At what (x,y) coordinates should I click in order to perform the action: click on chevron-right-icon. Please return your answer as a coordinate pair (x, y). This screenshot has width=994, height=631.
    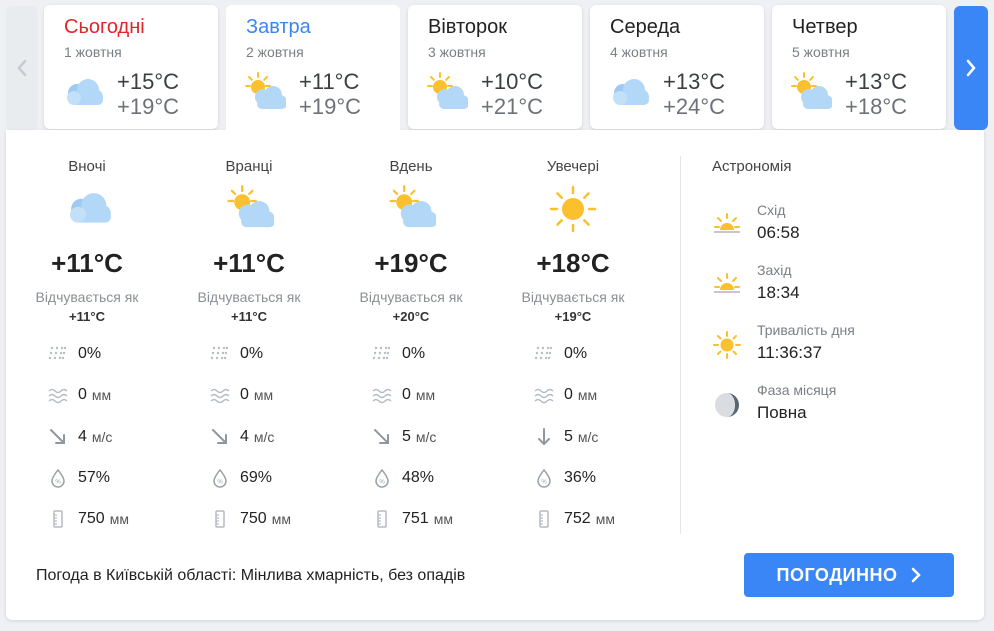
    Looking at the image, I should click on (916, 575).